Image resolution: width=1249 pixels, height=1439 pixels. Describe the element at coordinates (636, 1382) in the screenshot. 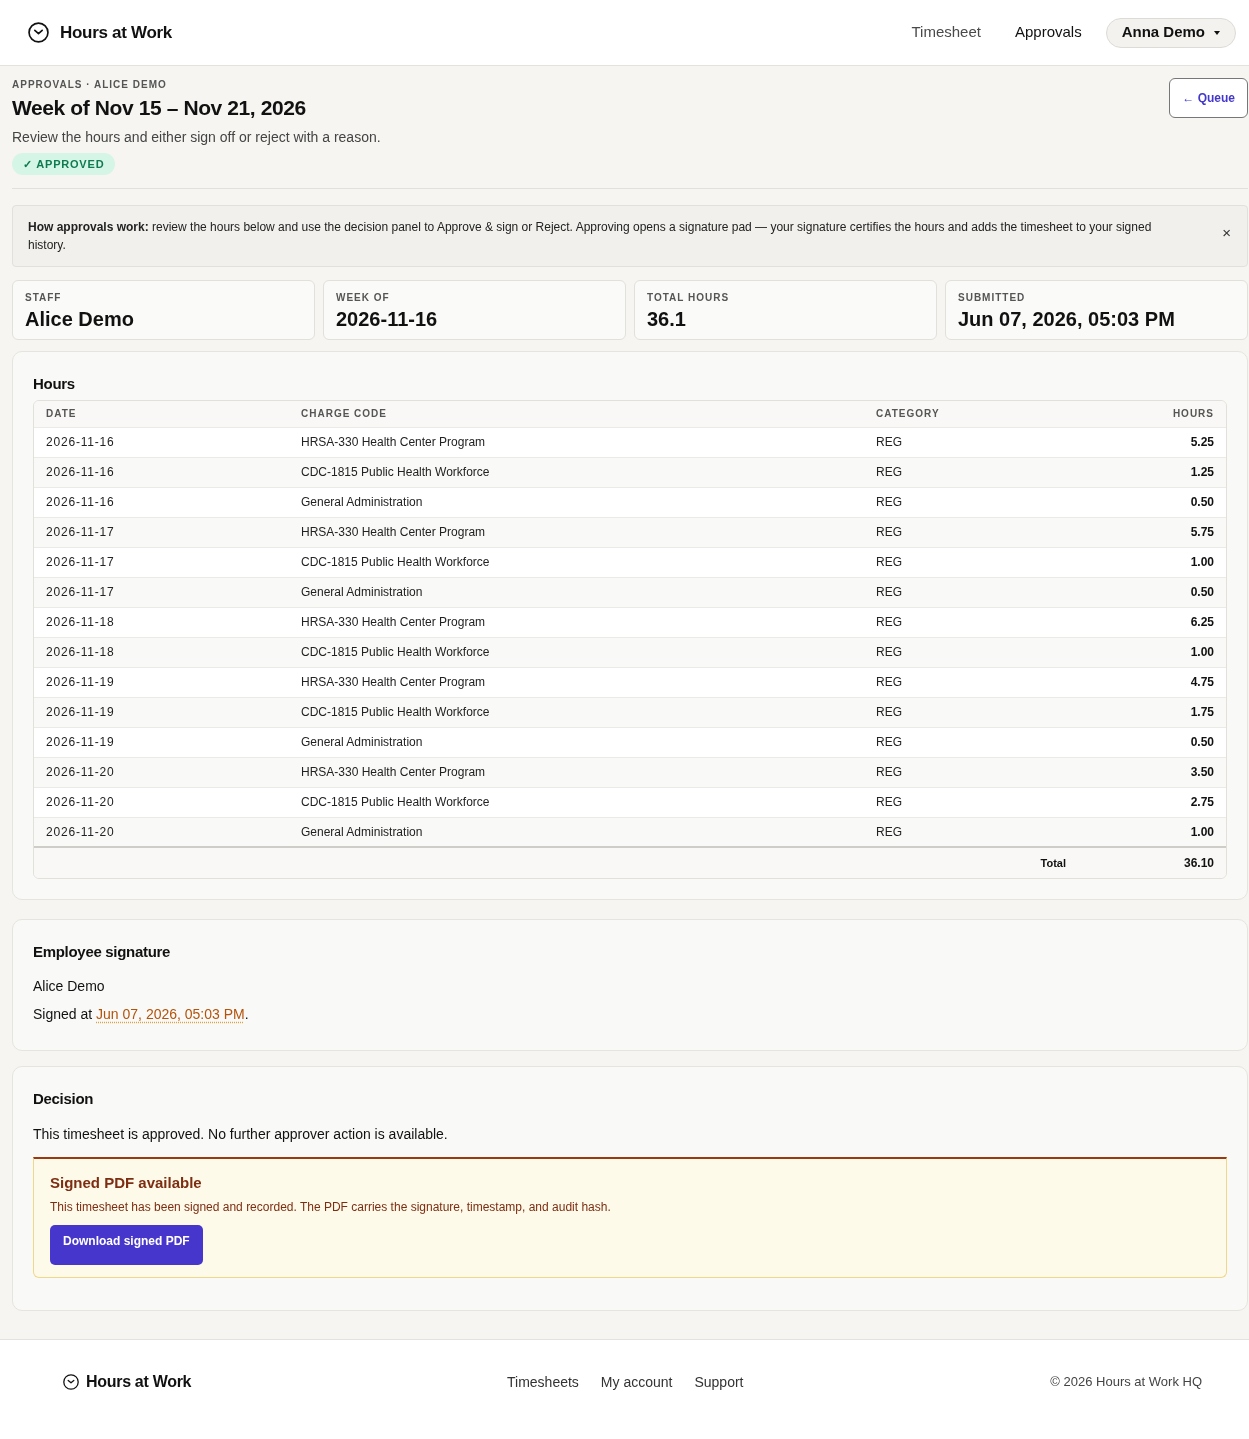

I see `footer-link: My account` at that location.